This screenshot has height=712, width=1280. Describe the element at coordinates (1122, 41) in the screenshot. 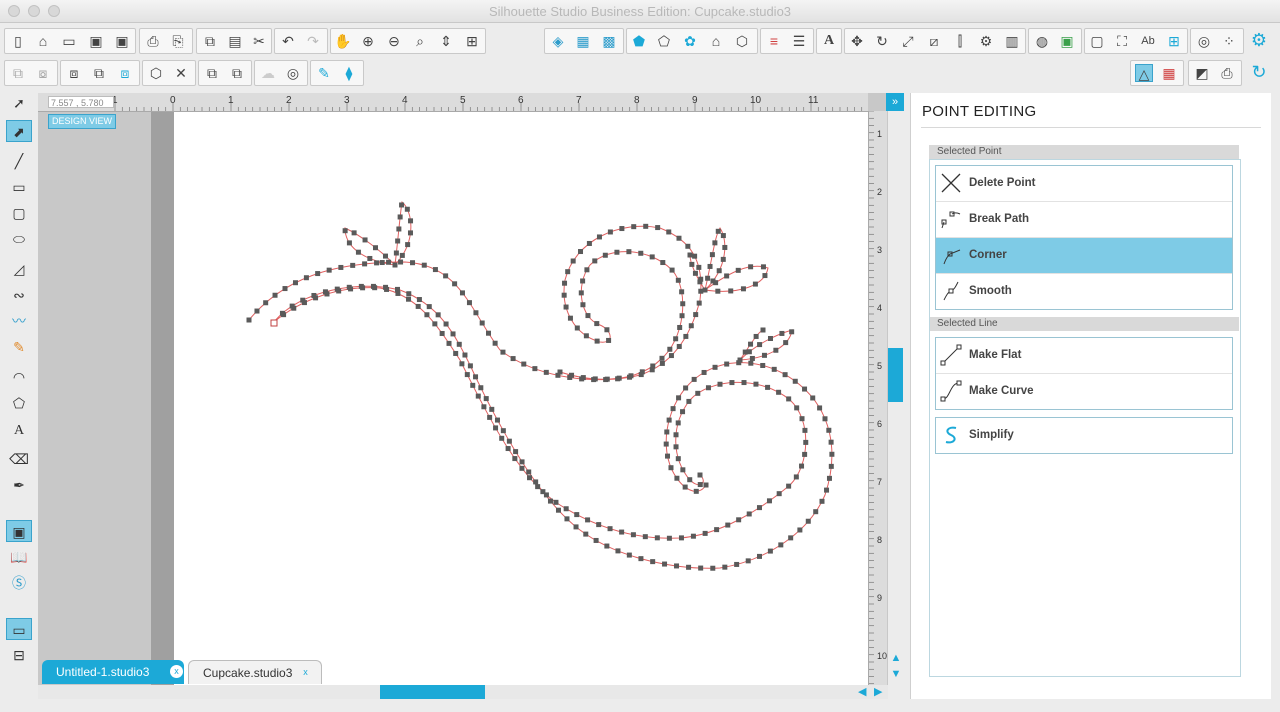

I see `select-bounds-icon: ⛶` at that location.